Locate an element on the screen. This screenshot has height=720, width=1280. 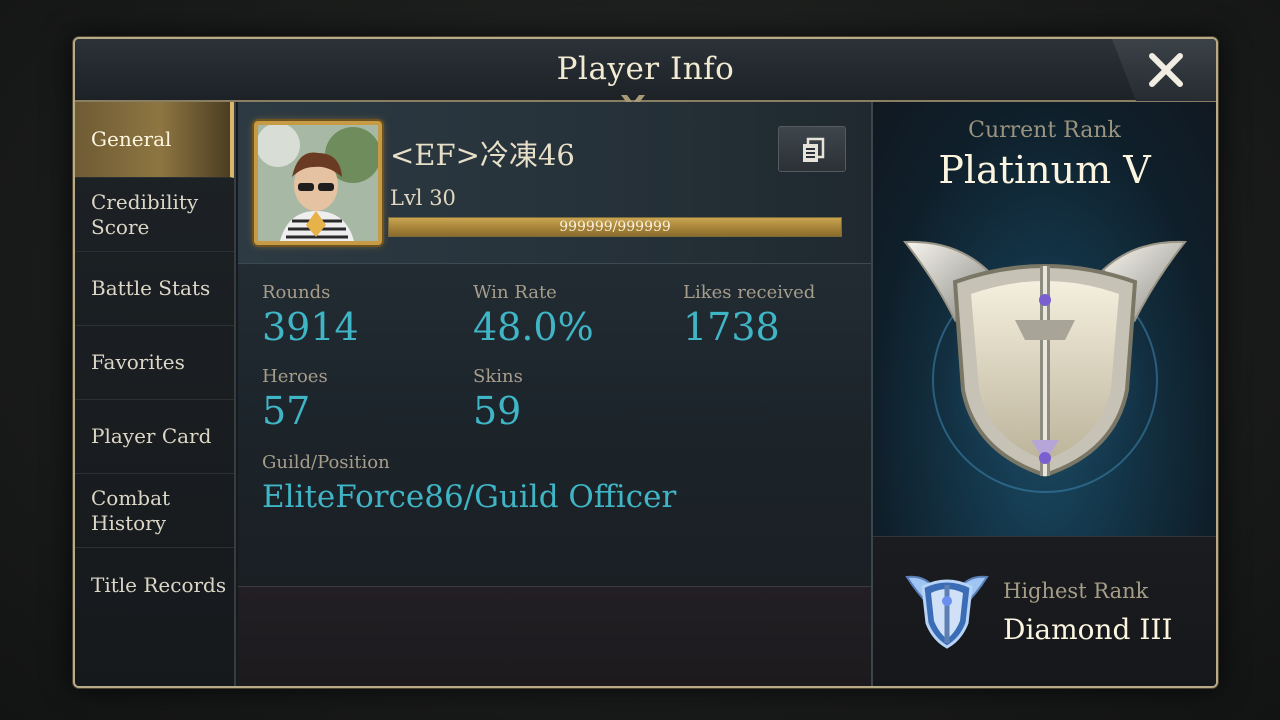
sidebar-item-label: Battle Stats is located at coordinates (151, 288).